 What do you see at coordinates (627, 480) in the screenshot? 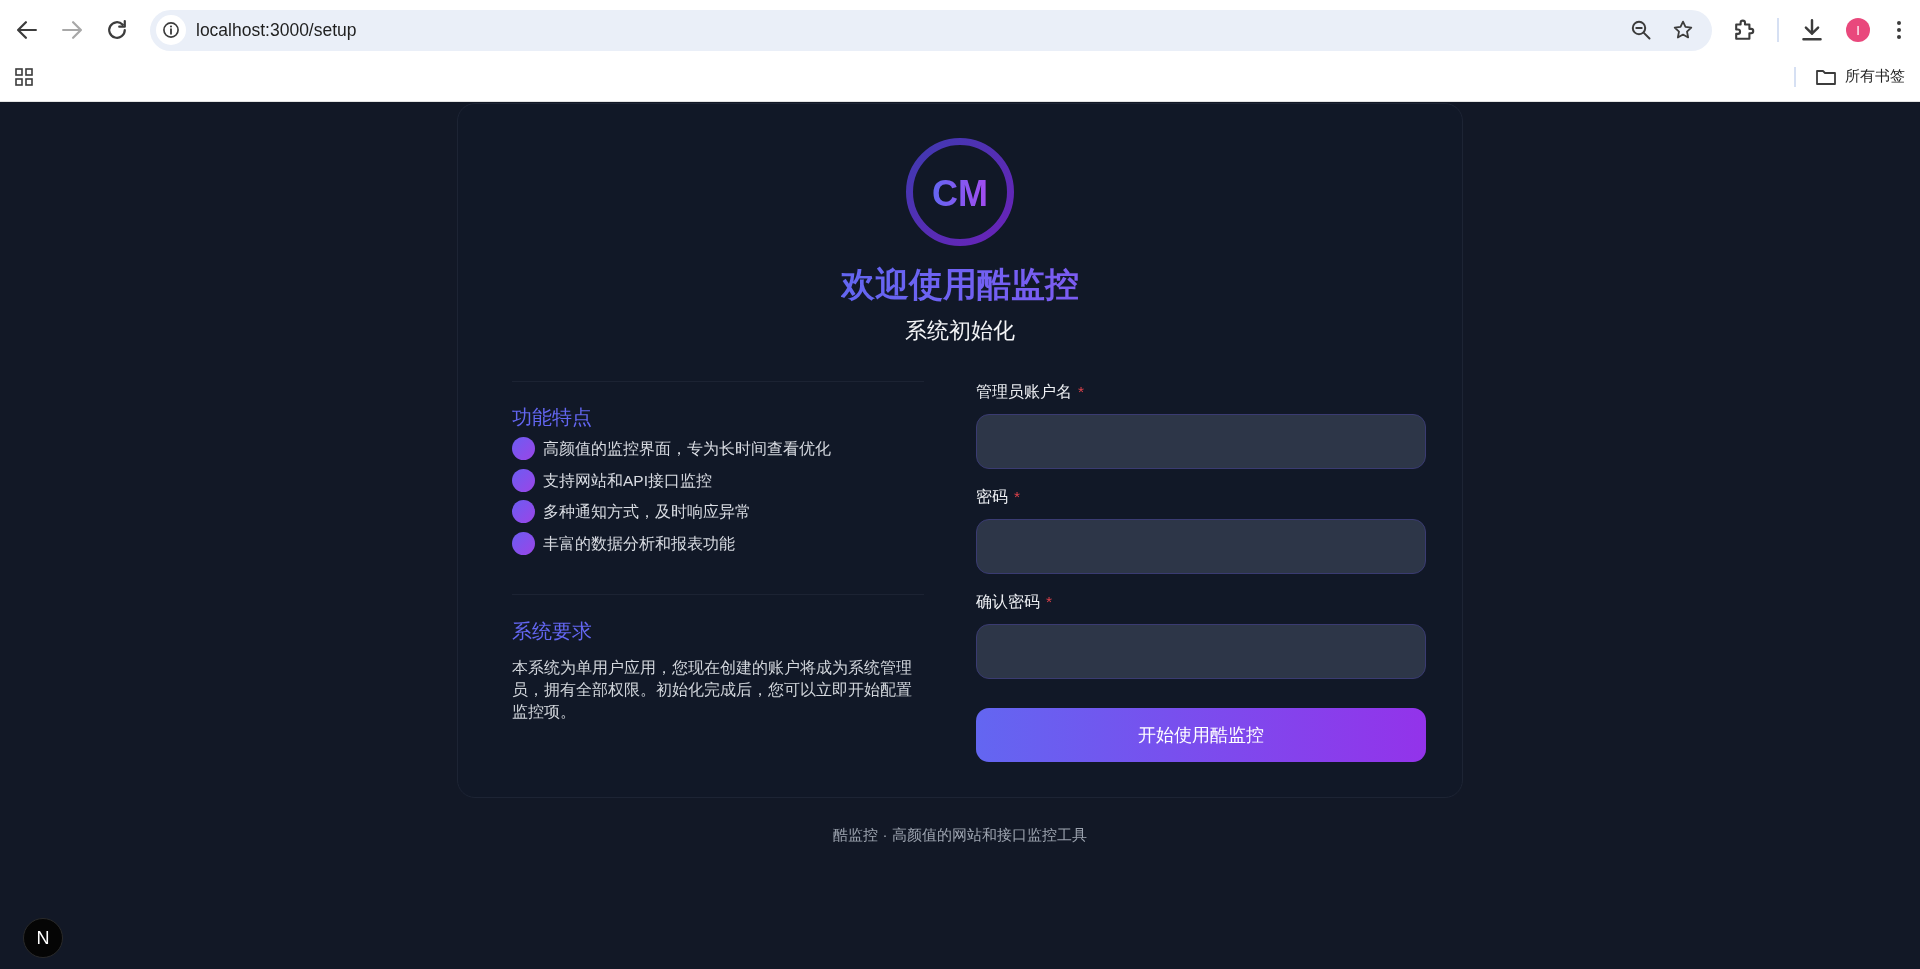
I see `feature-text: 支持网站和API接口监控` at bounding box center [627, 480].